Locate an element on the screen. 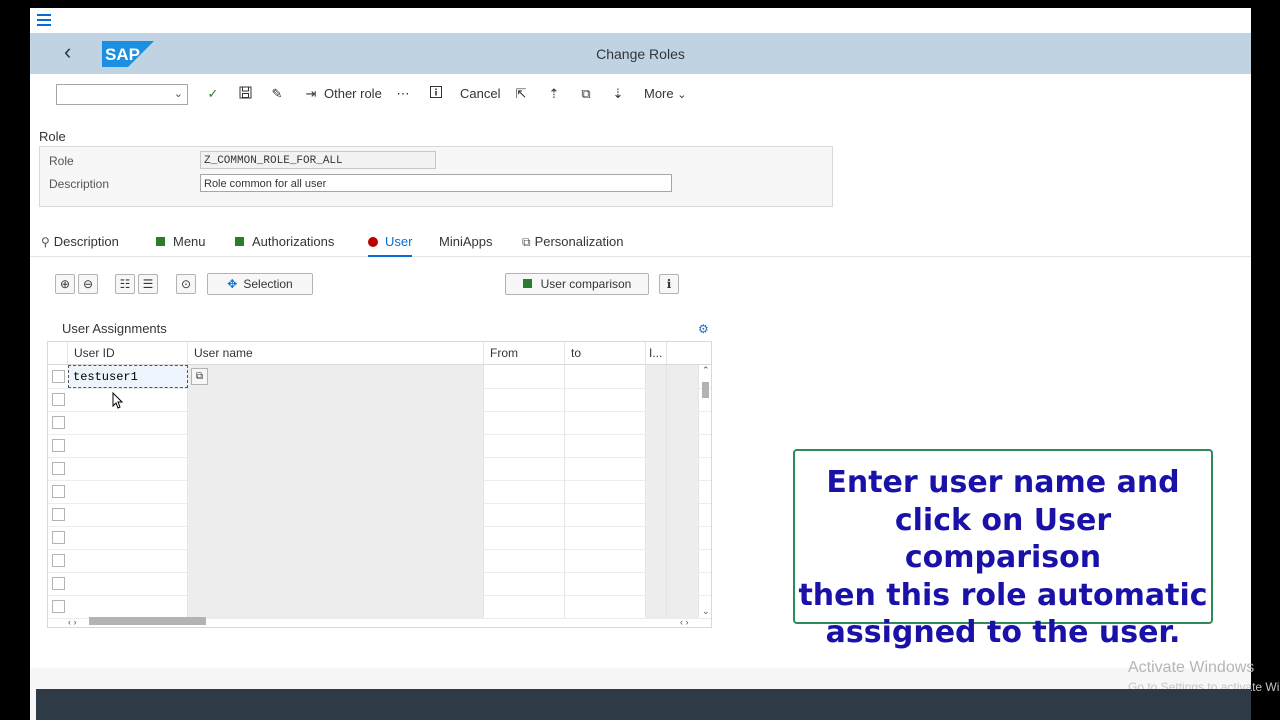 The image size is (1280, 720). column-header-user-id: User ID is located at coordinates (128, 353).